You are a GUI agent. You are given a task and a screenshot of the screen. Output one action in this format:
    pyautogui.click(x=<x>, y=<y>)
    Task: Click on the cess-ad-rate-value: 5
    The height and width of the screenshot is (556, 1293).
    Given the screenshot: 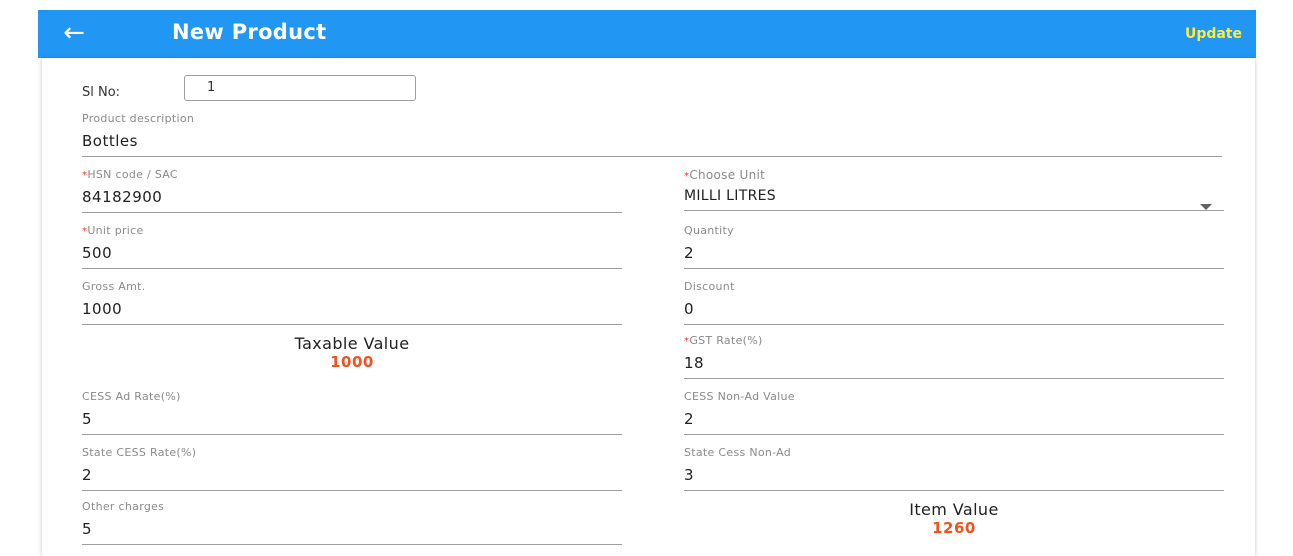 What is the action you would take?
    pyautogui.click(x=87, y=419)
    